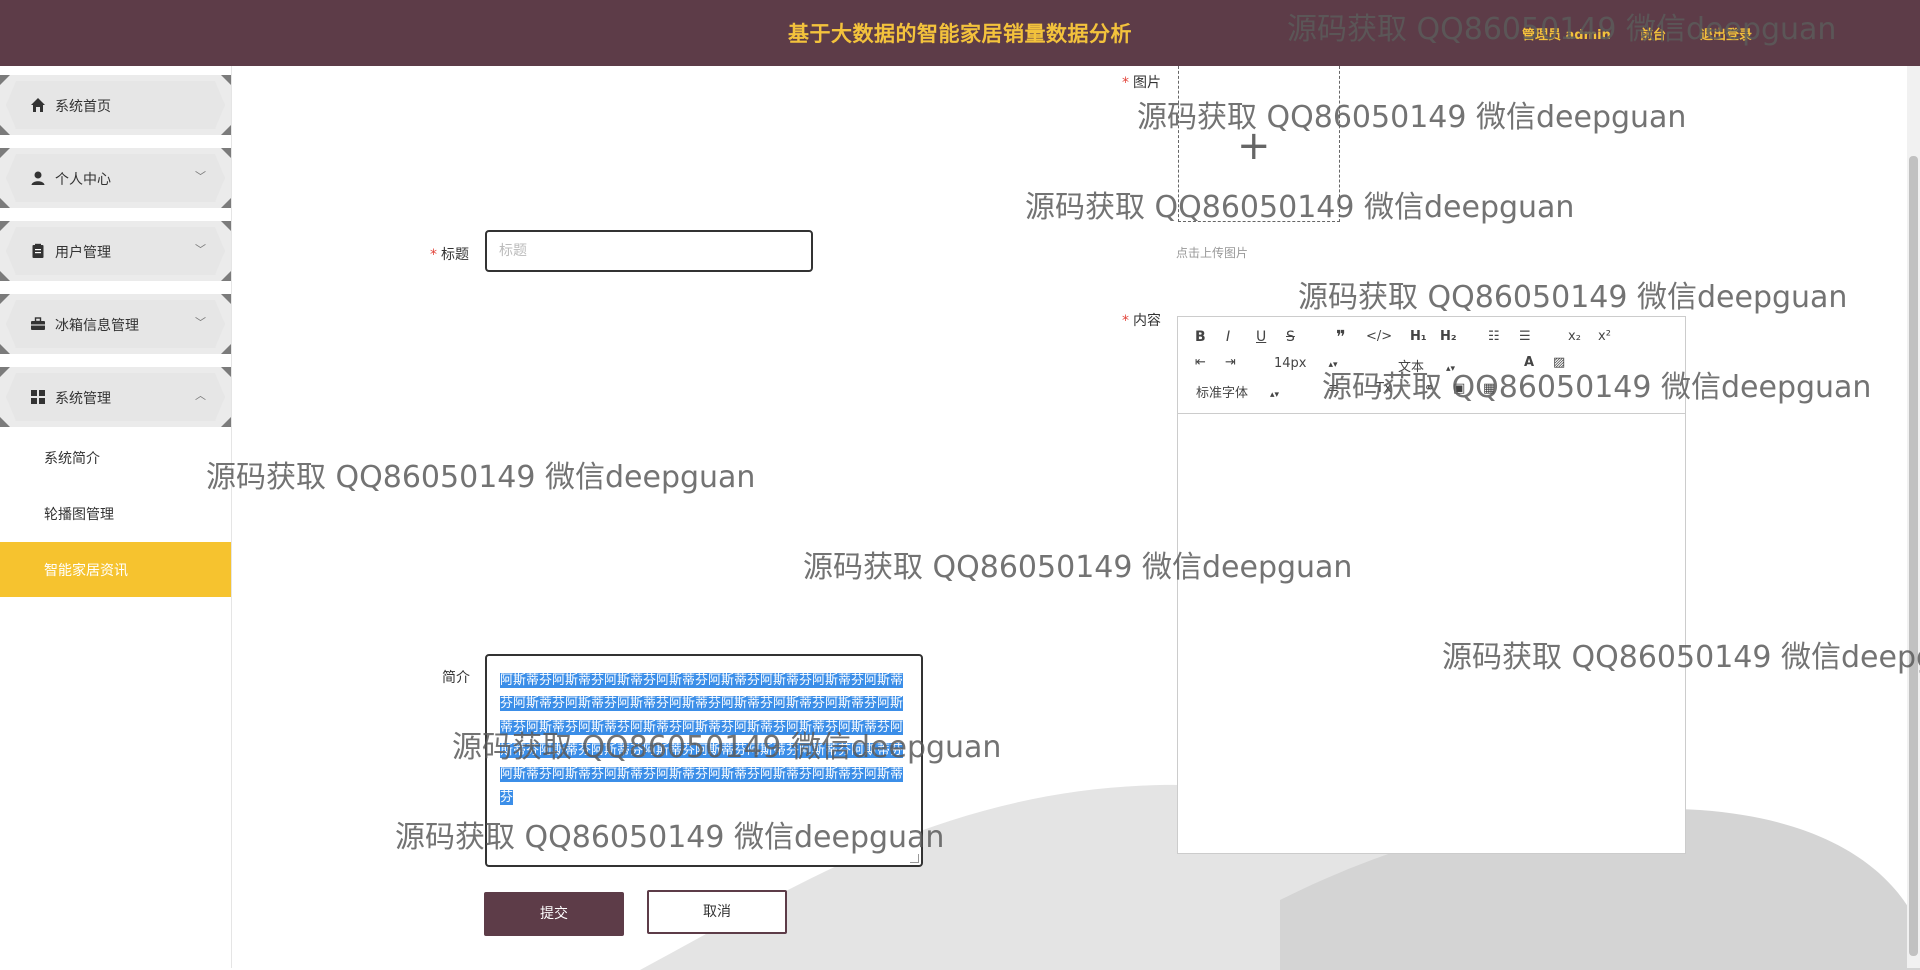 The width and height of the screenshot is (1920, 970). Describe the element at coordinates (83, 107) in the screenshot. I see `sidebar-item-label: 系统首页` at that location.